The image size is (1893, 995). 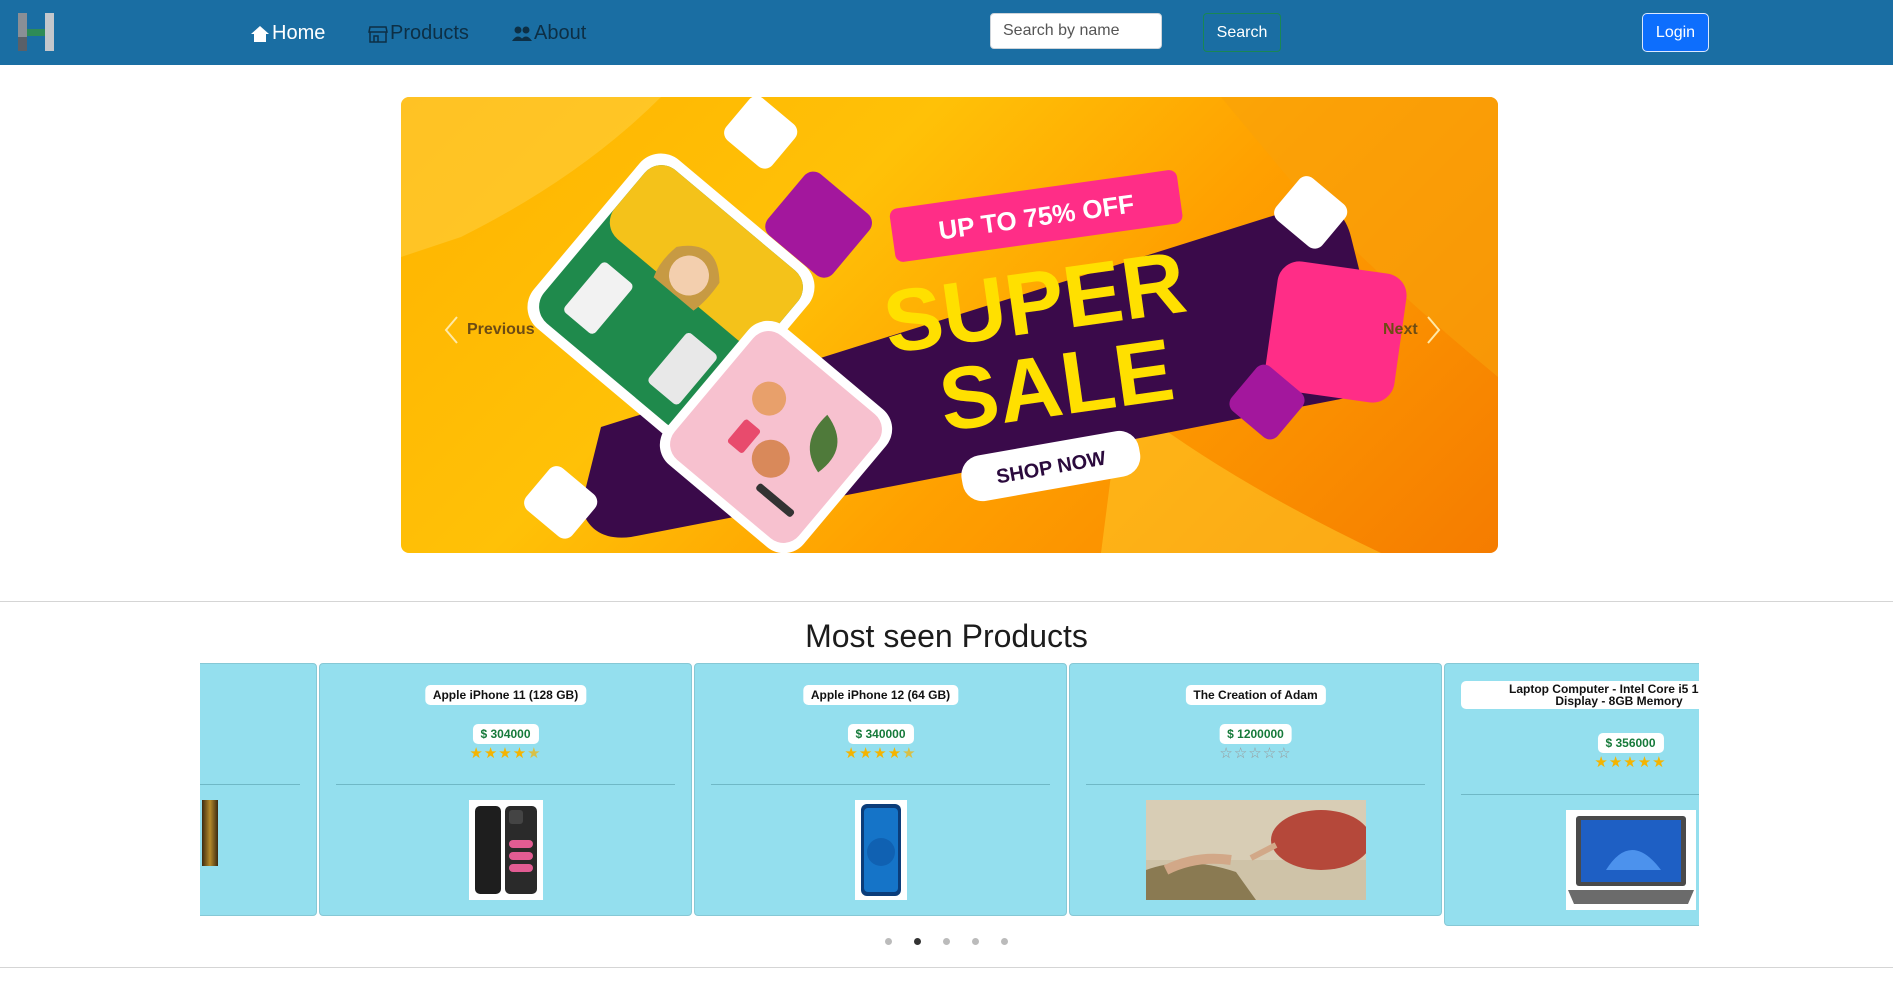 What do you see at coordinates (1255, 789) in the screenshot?
I see `product-card: The Creation of Adam $ 1200000 ☆☆☆☆☆` at bounding box center [1255, 789].